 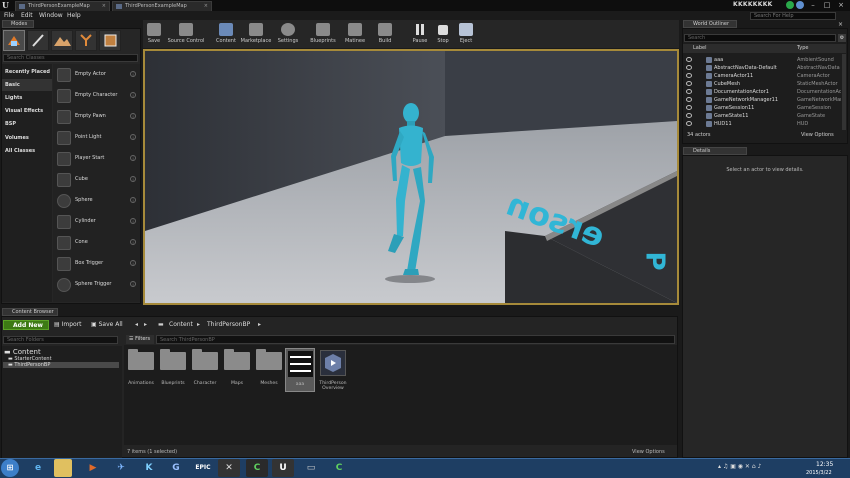 I want to click on col-label: Label, so click(x=700, y=48).